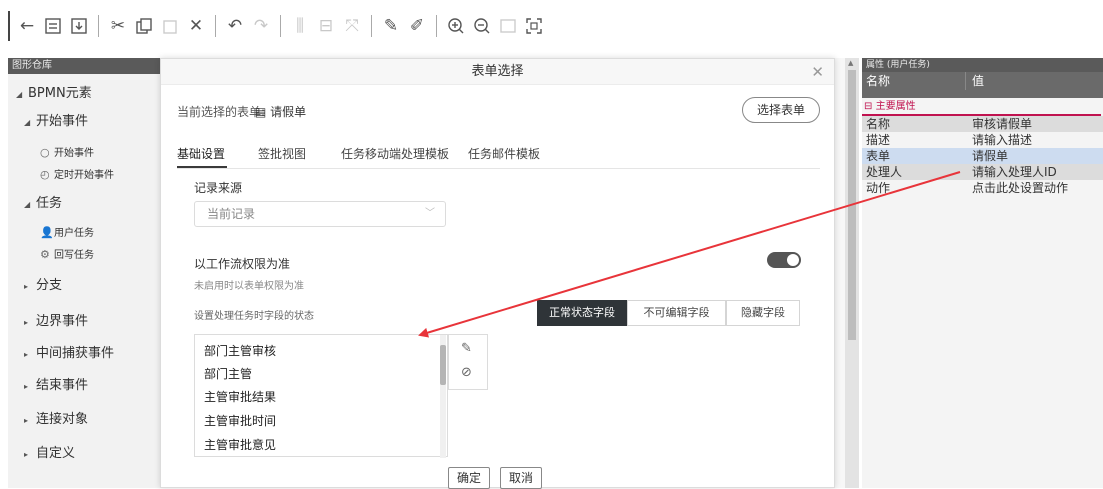 Image resolution: width=1103 pixels, height=489 pixels. I want to click on undo-icon: ↶, so click(235, 26).